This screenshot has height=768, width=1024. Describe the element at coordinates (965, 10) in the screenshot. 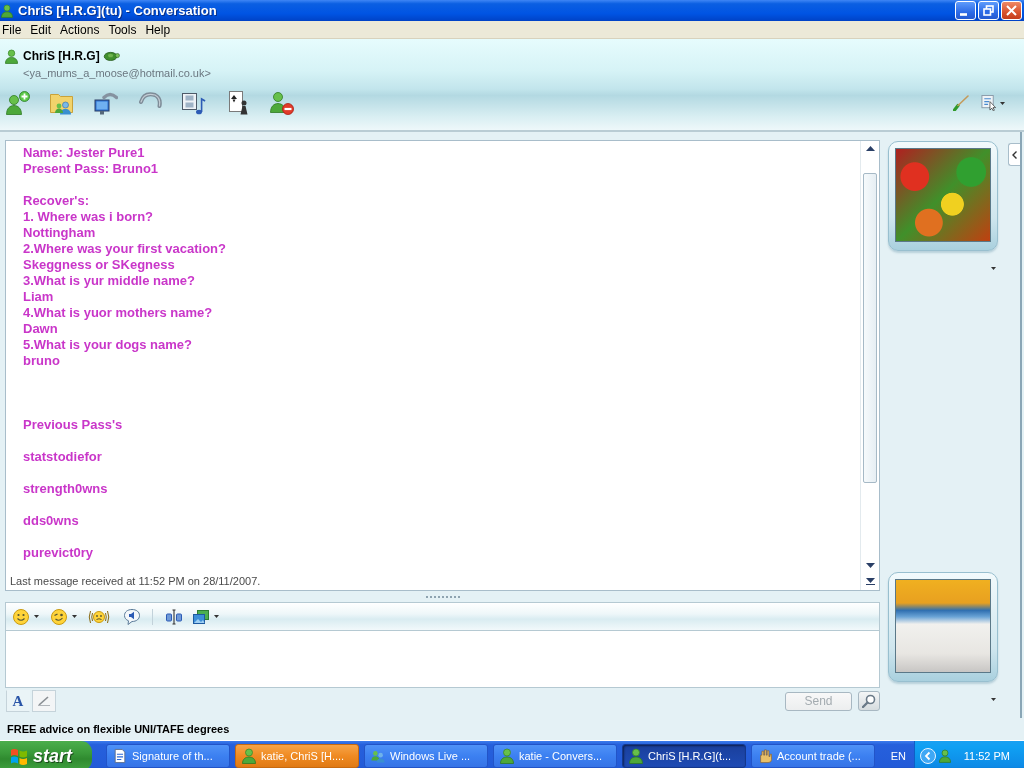

I see `minimize-button` at that location.